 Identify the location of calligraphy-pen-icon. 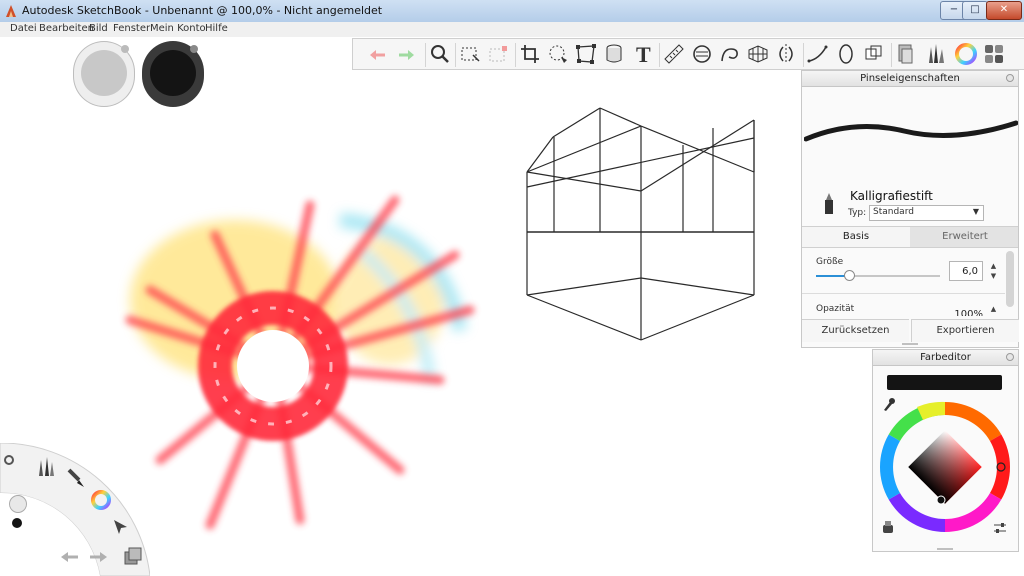
(829, 203).